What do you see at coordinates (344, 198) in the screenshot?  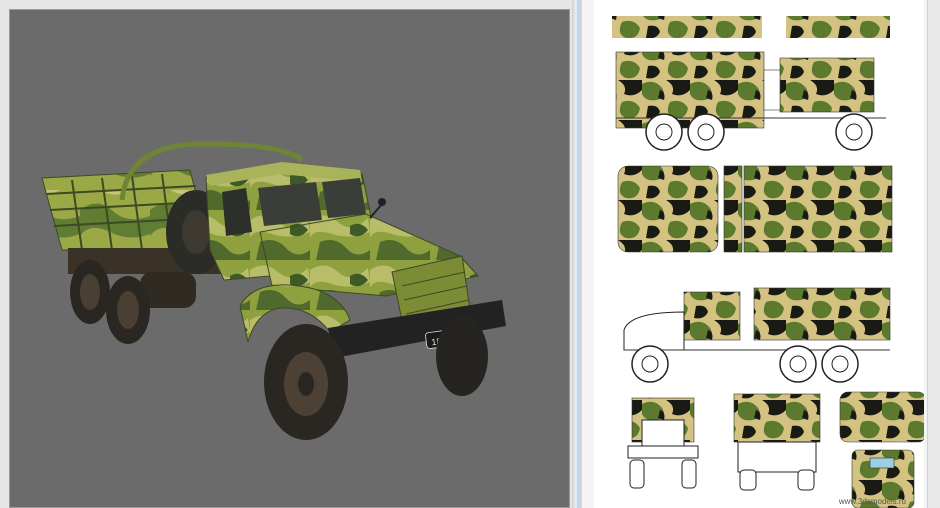 I see `windshield-right` at bounding box center [344, 198].